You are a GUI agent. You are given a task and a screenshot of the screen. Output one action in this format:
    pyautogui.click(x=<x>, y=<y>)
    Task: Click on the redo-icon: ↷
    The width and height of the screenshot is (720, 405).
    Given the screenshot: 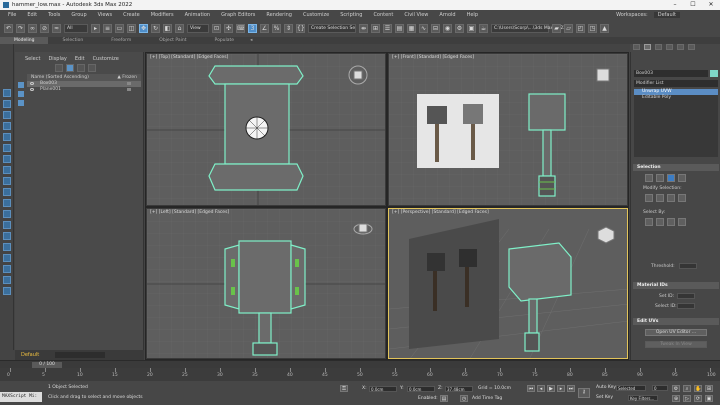 What is the action you would take?
    pyautogui.click(x=20, y=28)
    